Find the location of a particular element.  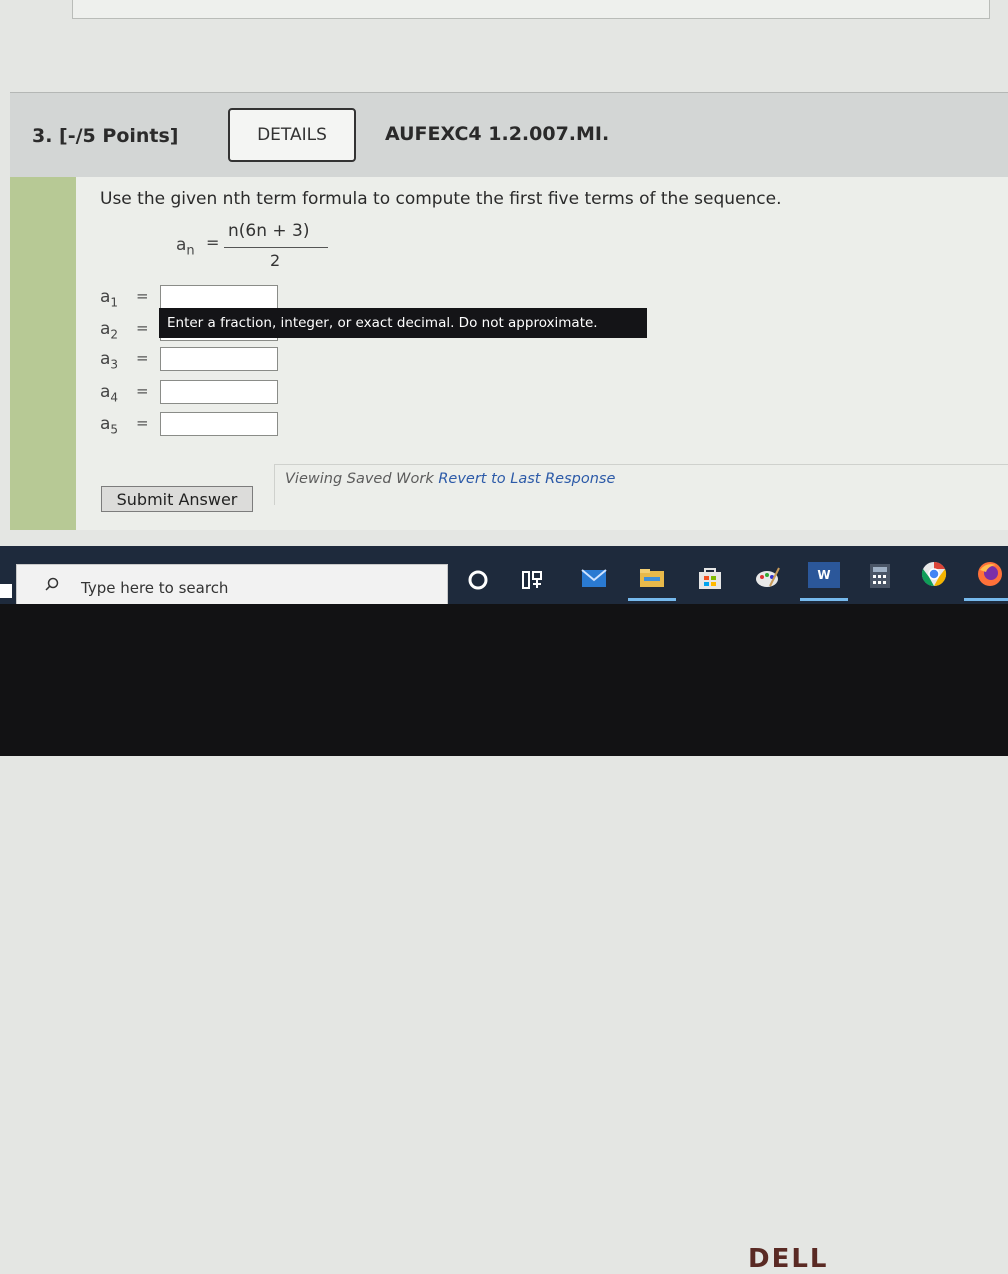

cortana-icon is located at coordinates (478, 580).